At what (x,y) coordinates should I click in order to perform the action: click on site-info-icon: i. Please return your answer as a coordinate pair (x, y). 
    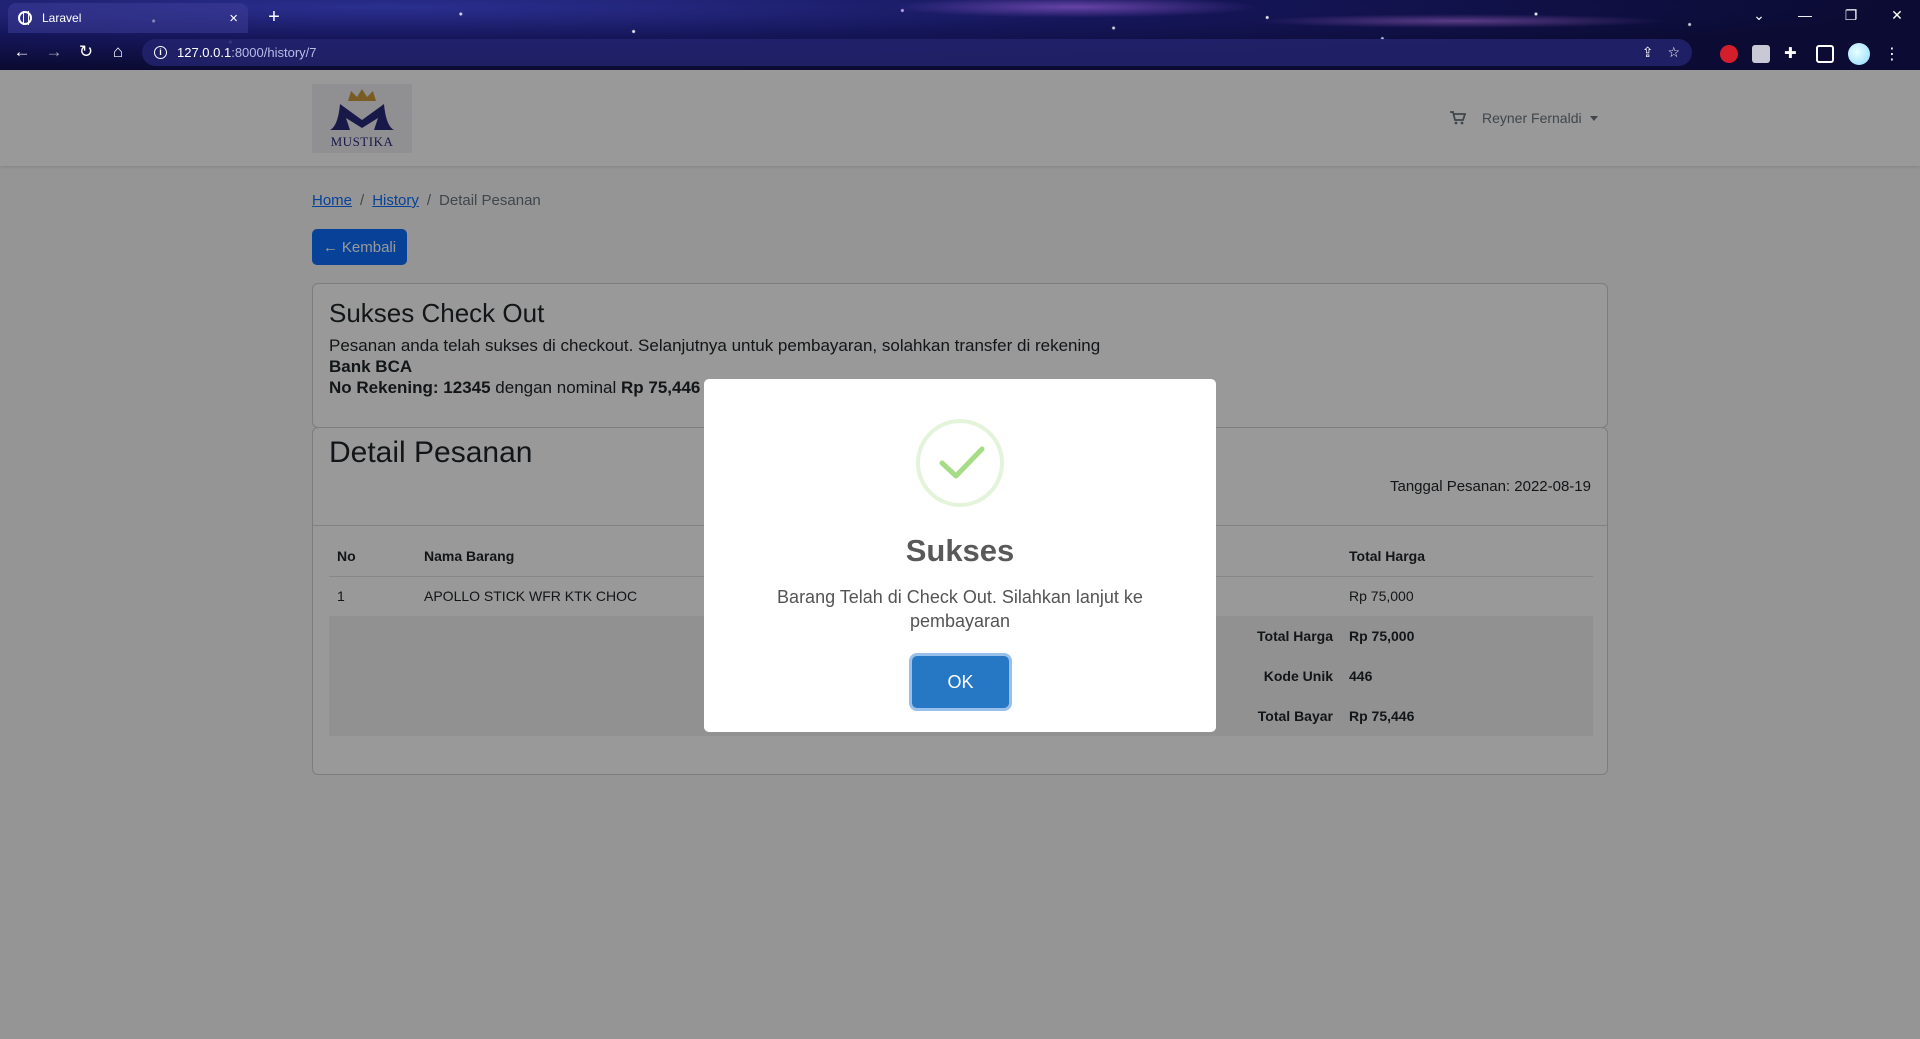
    Looking at the image, I should click on (160, 52).